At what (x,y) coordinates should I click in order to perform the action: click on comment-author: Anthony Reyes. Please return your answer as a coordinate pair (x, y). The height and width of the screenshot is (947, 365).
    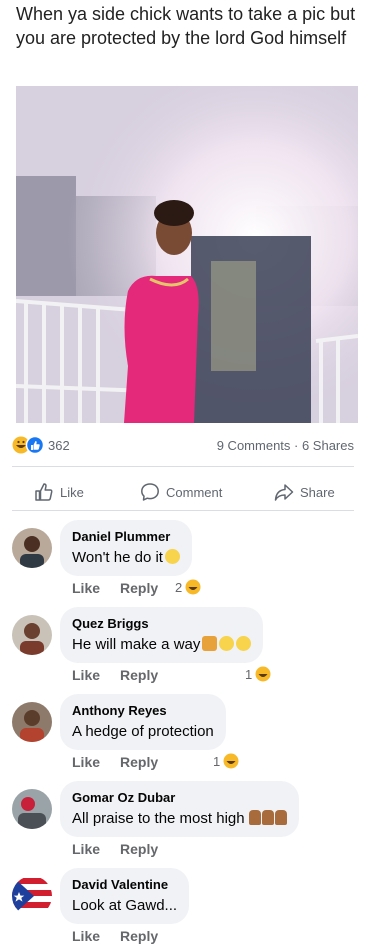
    Looking at the image, I should click on (143, 711).